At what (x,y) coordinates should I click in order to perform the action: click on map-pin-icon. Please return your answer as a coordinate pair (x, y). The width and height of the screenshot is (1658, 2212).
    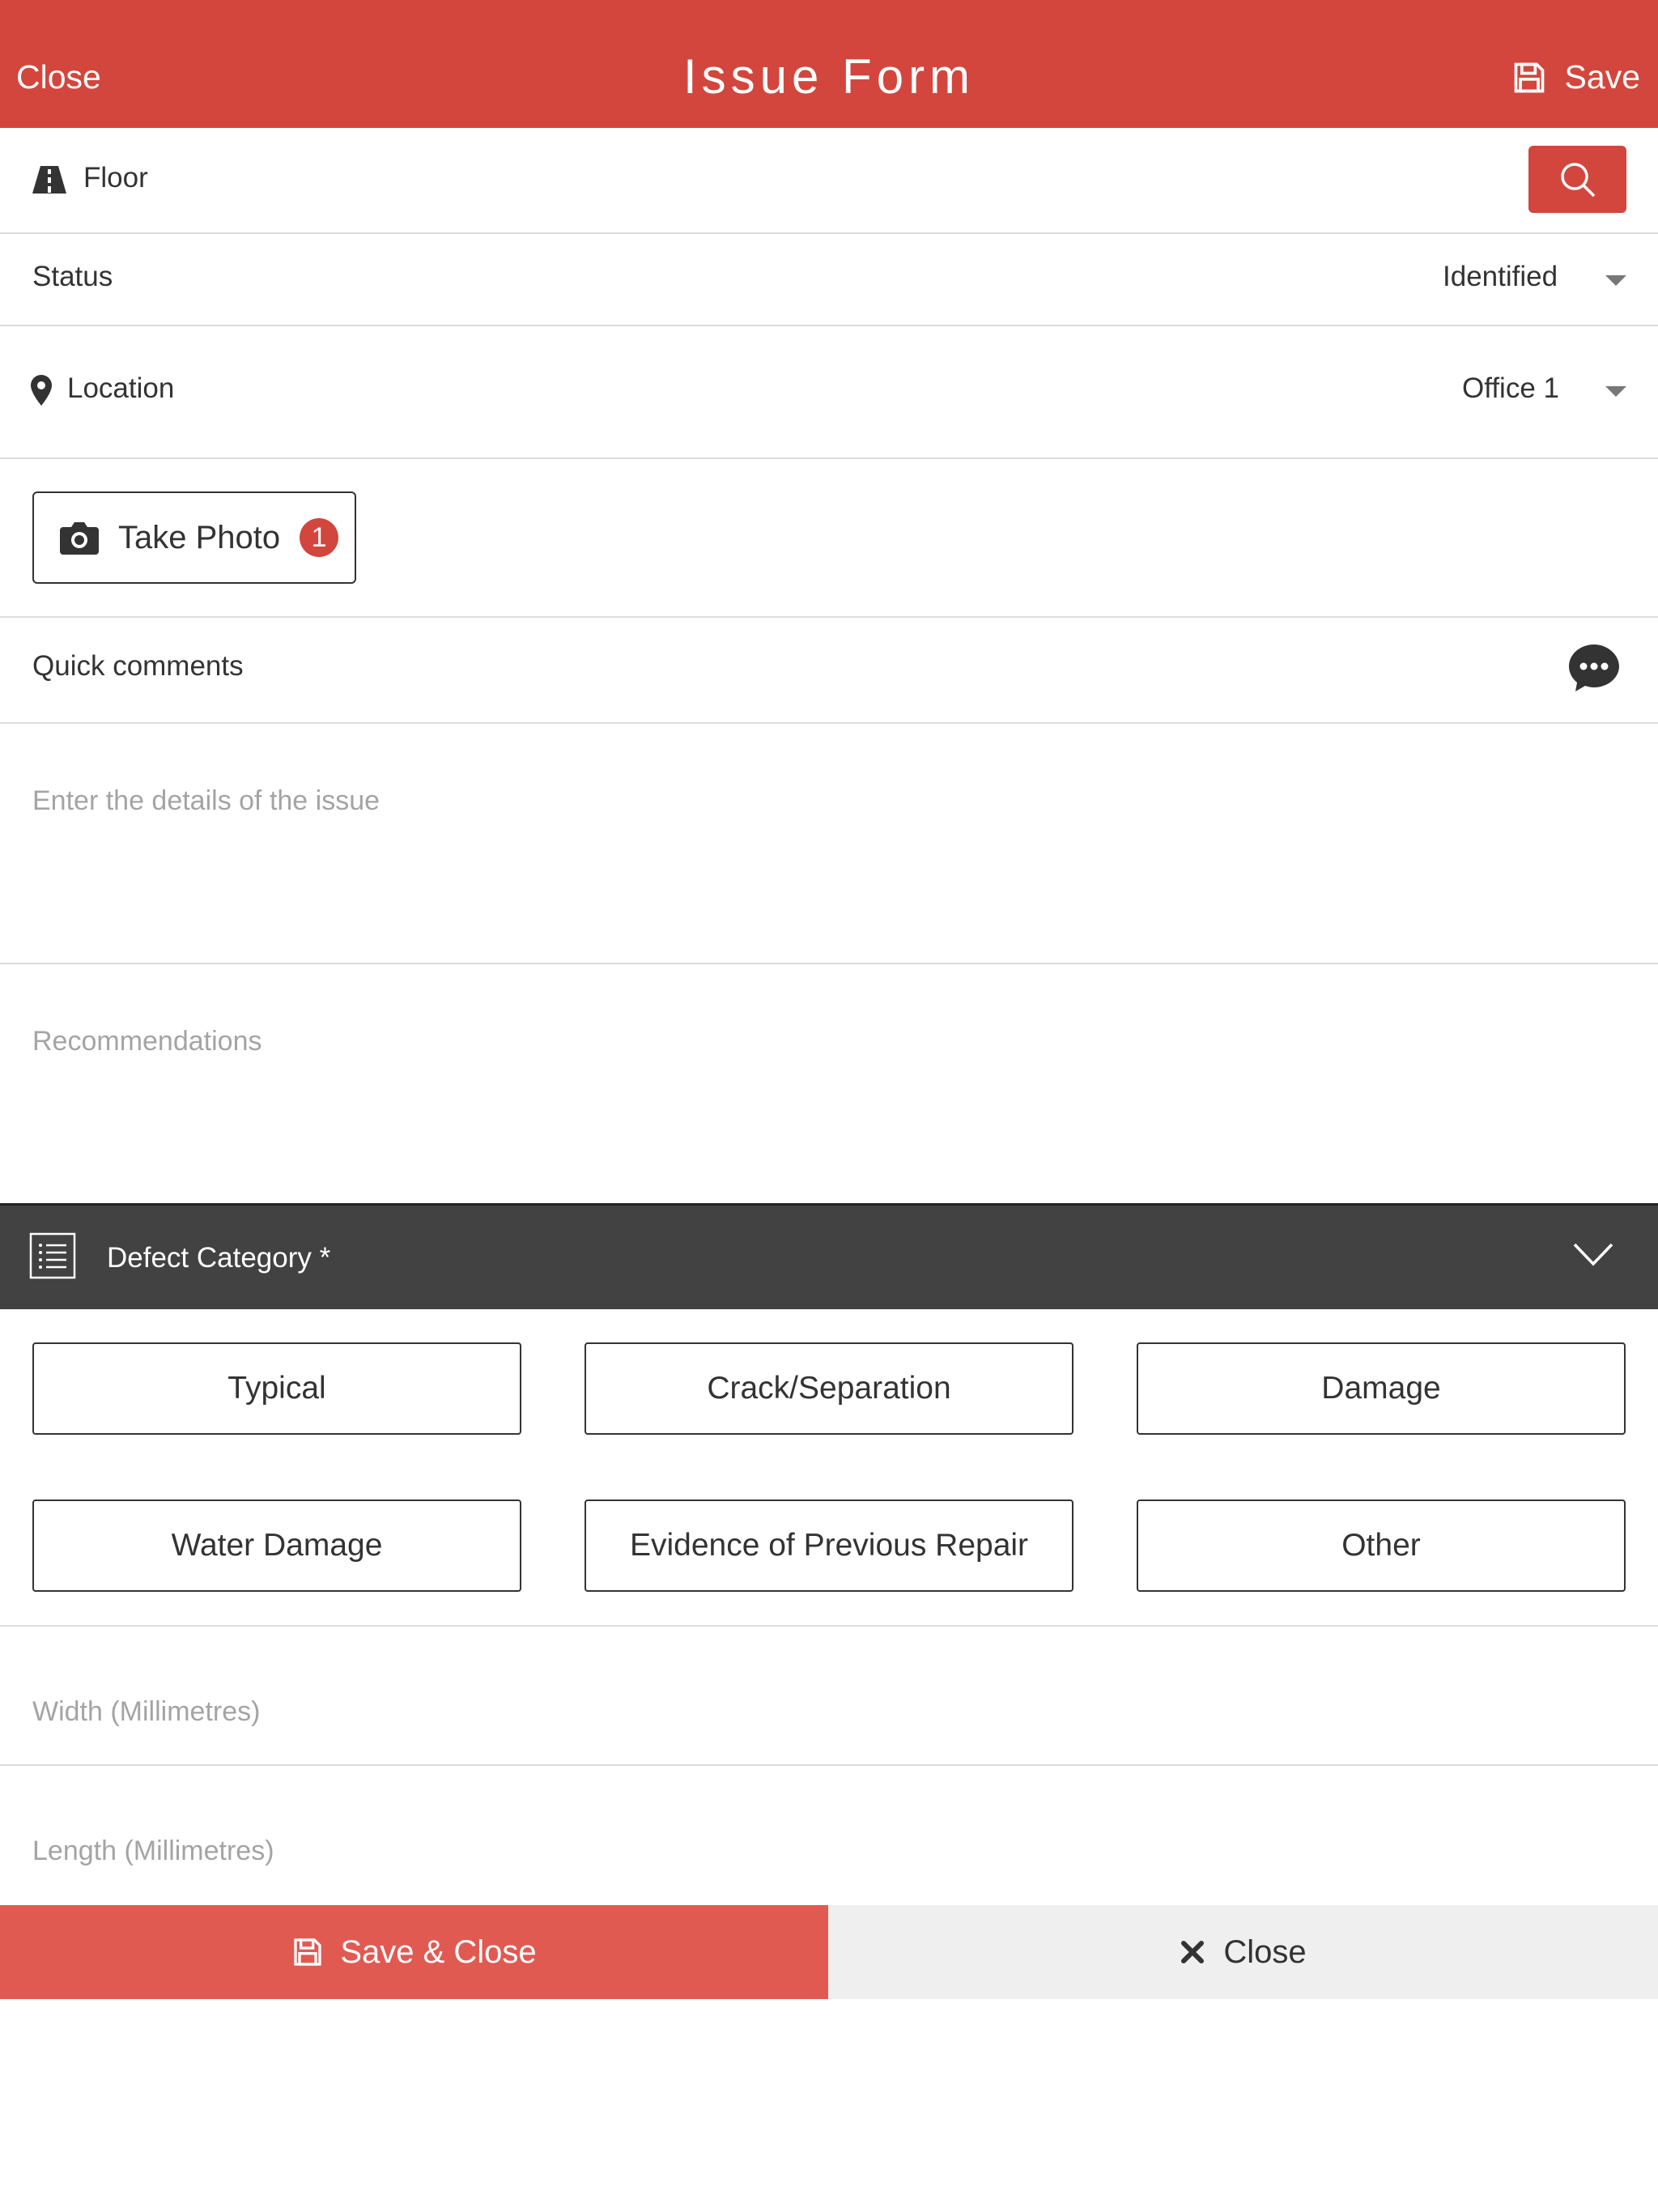
    Looking at the image, I should click on (41, 391).